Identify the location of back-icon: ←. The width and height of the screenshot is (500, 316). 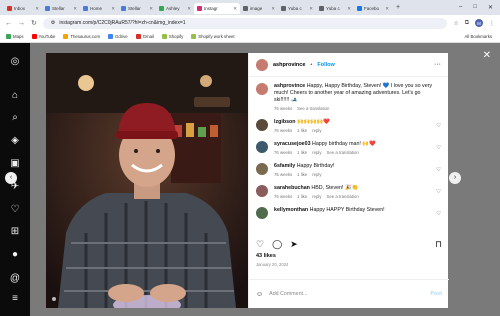
(8, 23).